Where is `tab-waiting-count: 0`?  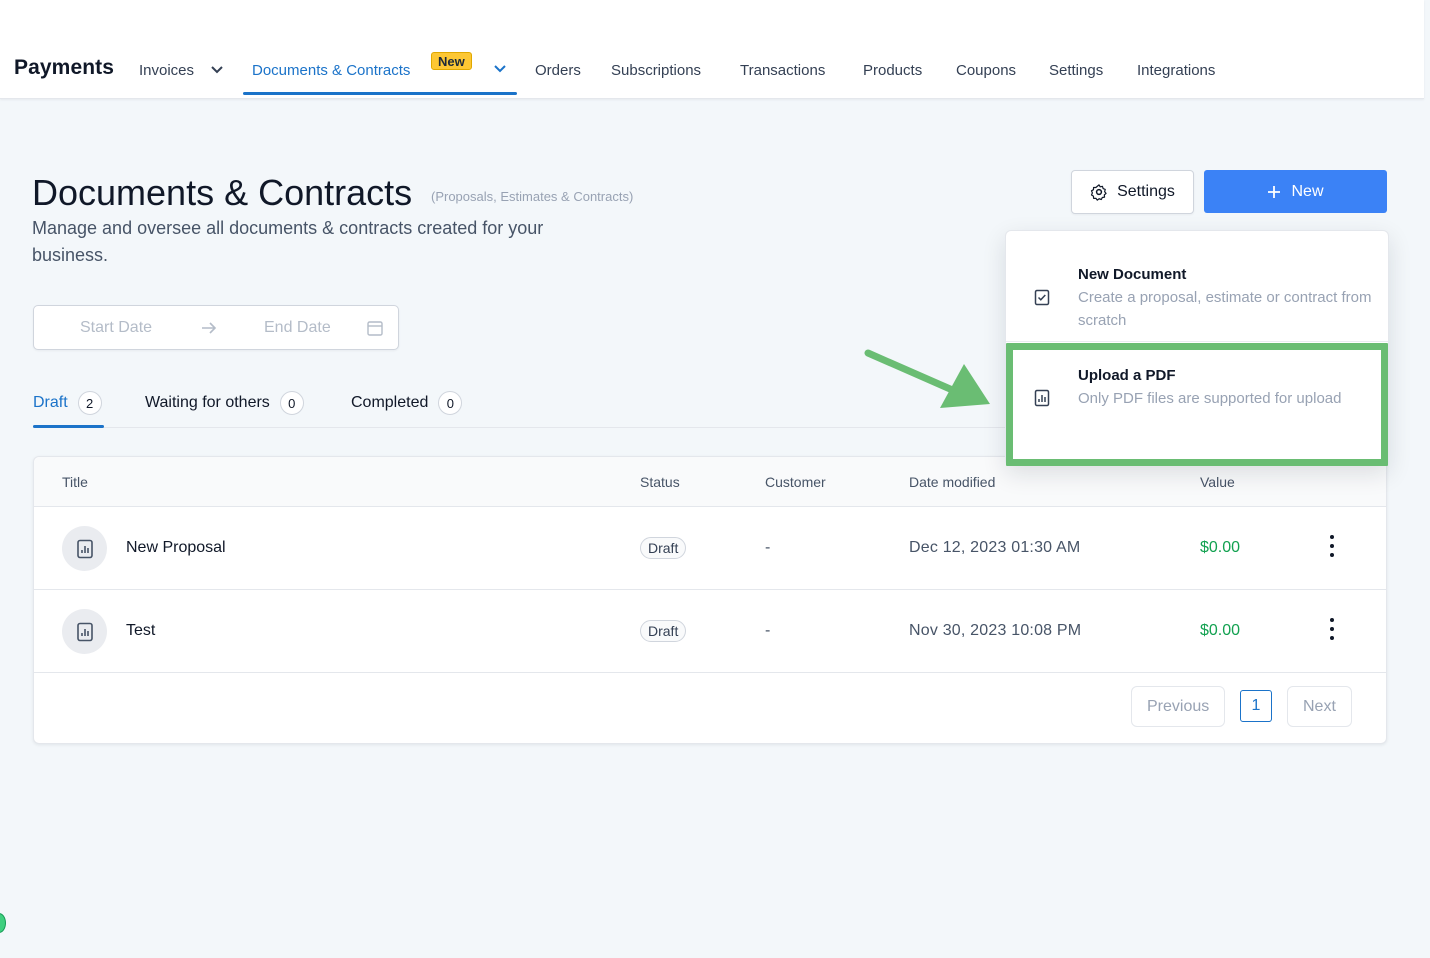
tab-waiting-count: 0 is located at coordinates (291, 403).